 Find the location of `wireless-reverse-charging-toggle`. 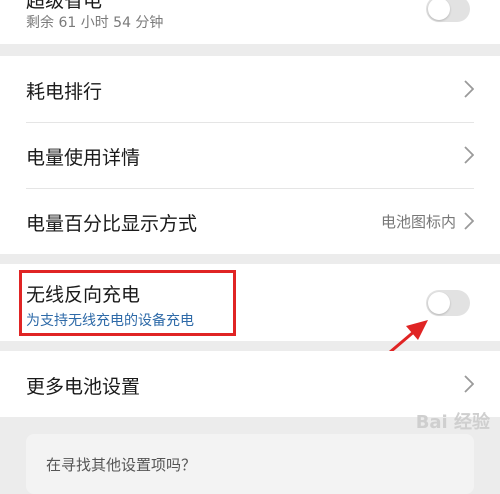

wireless-reverse-charging-toggle is located at coordinates (448, 303).